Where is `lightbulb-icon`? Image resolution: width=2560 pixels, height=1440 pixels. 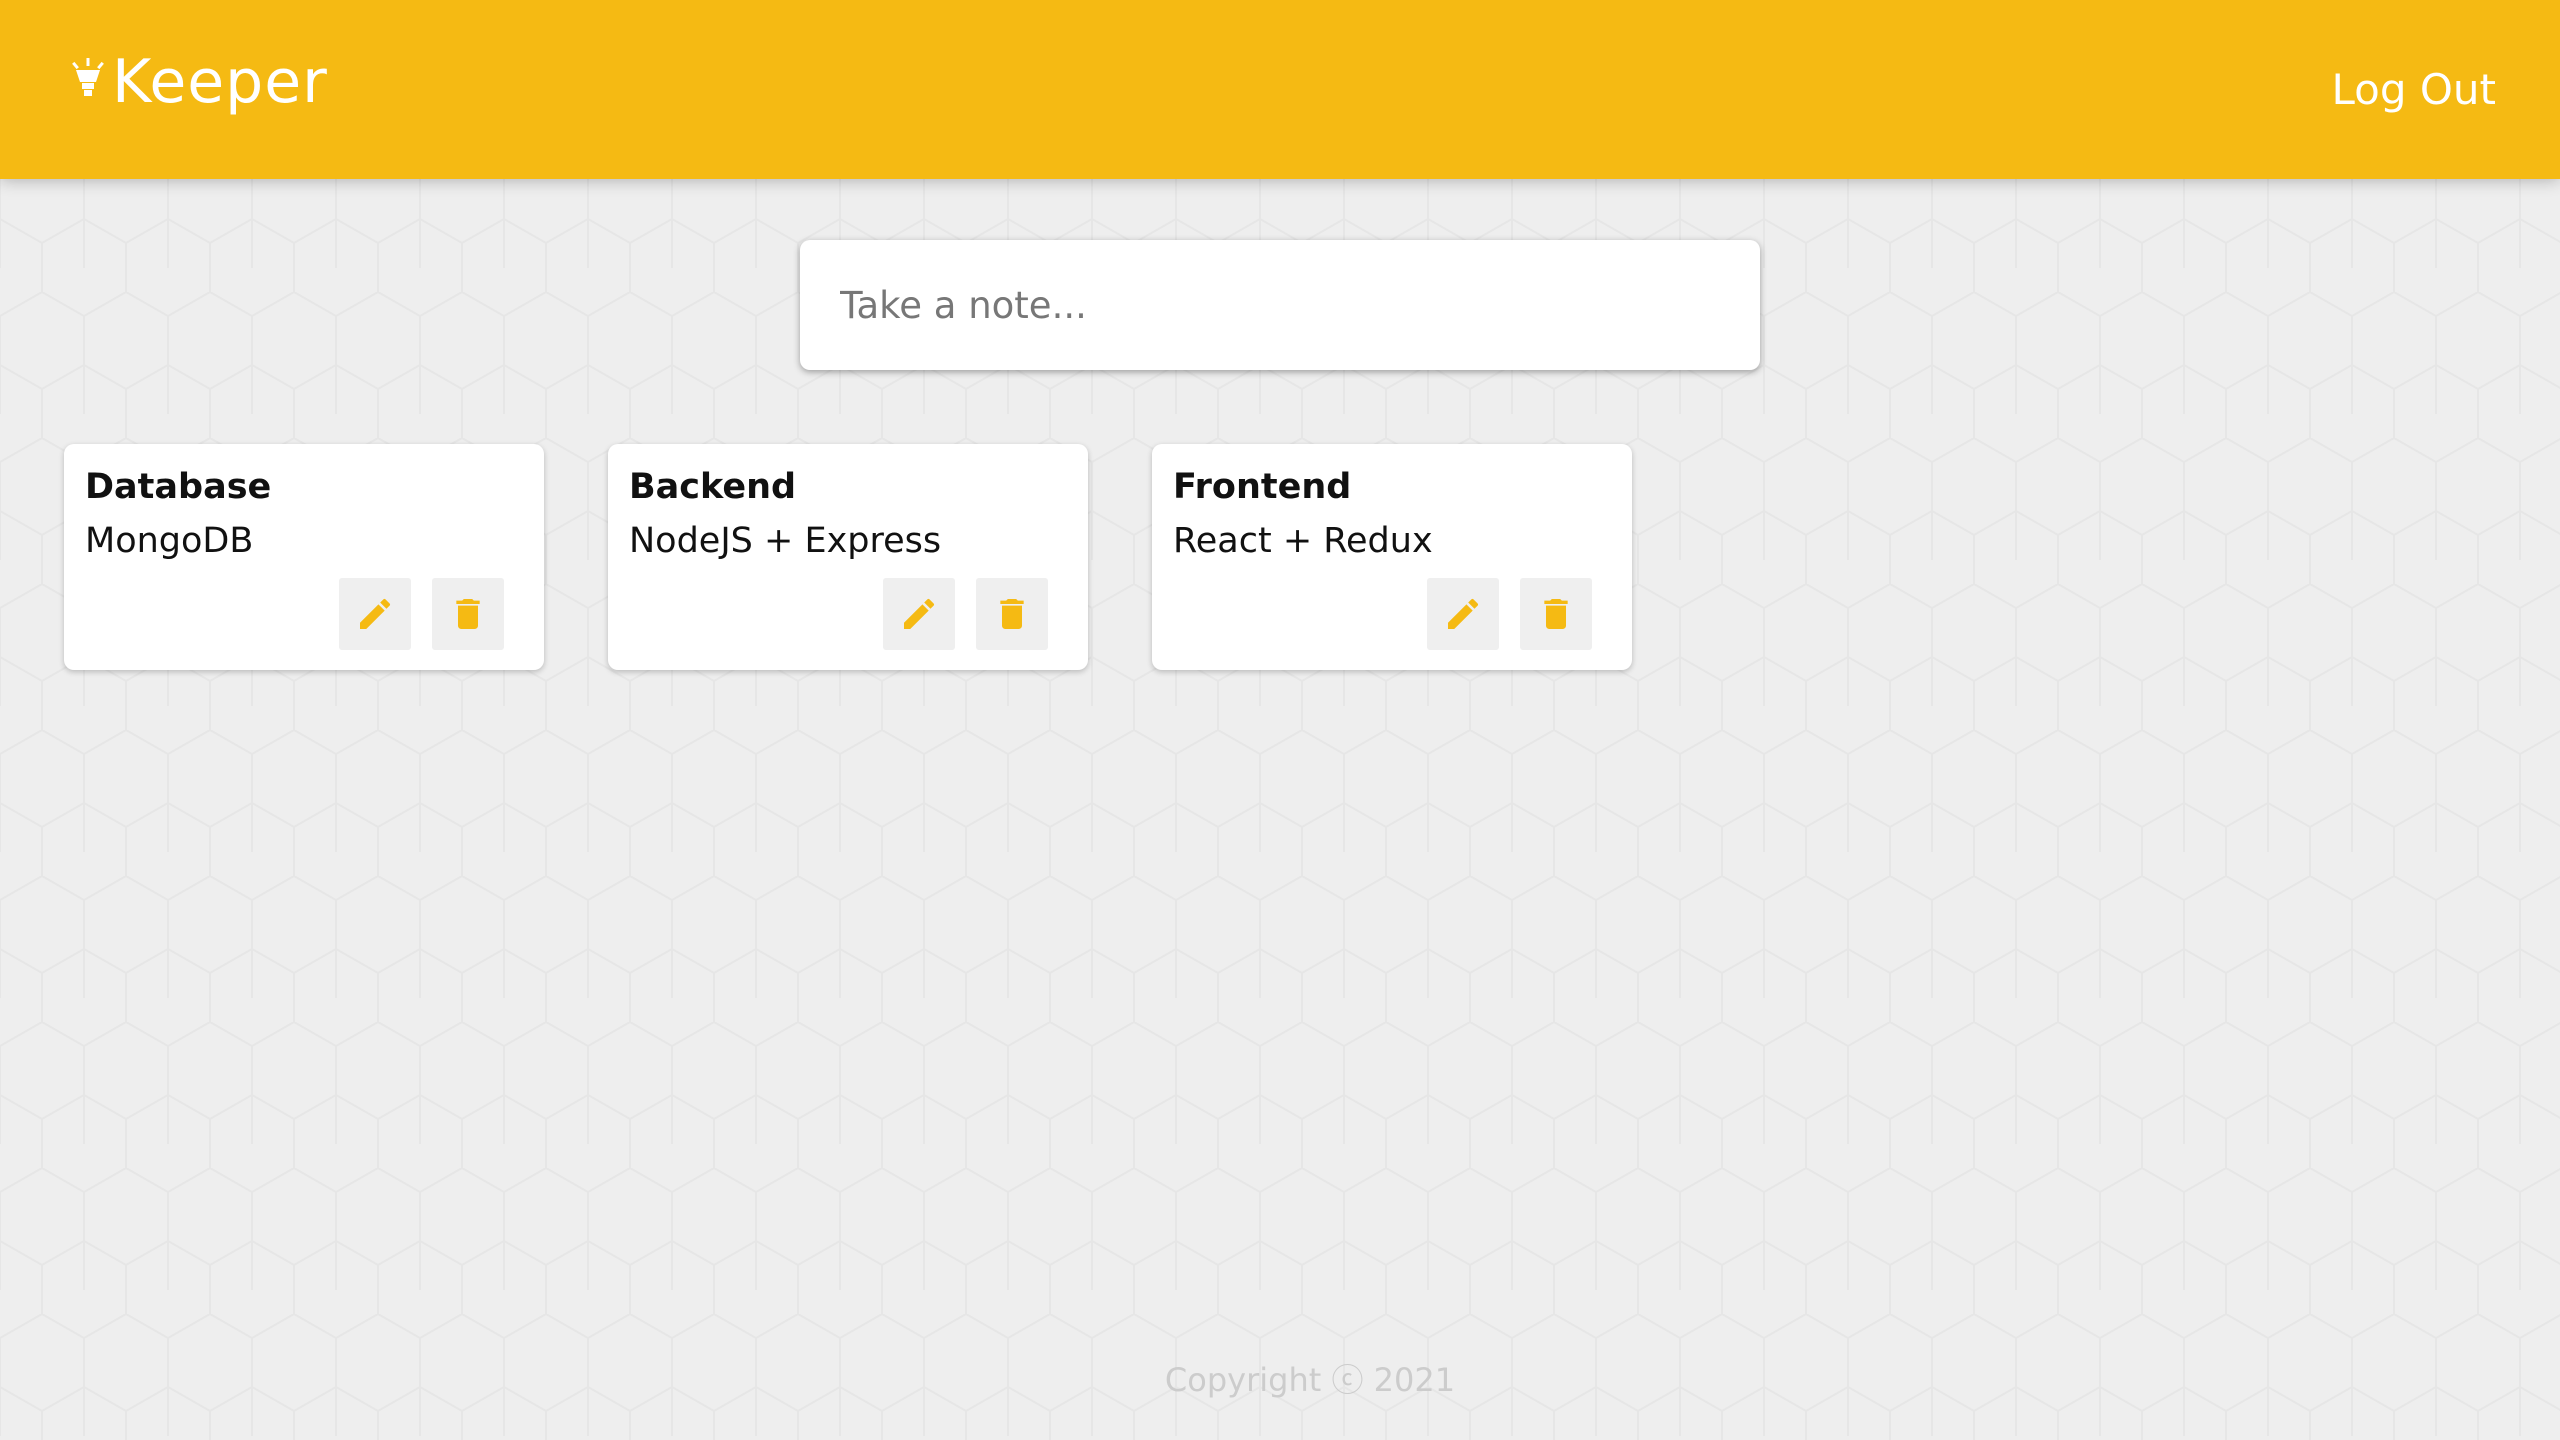
lightbulb-icon is located at coordinates (88, 77).